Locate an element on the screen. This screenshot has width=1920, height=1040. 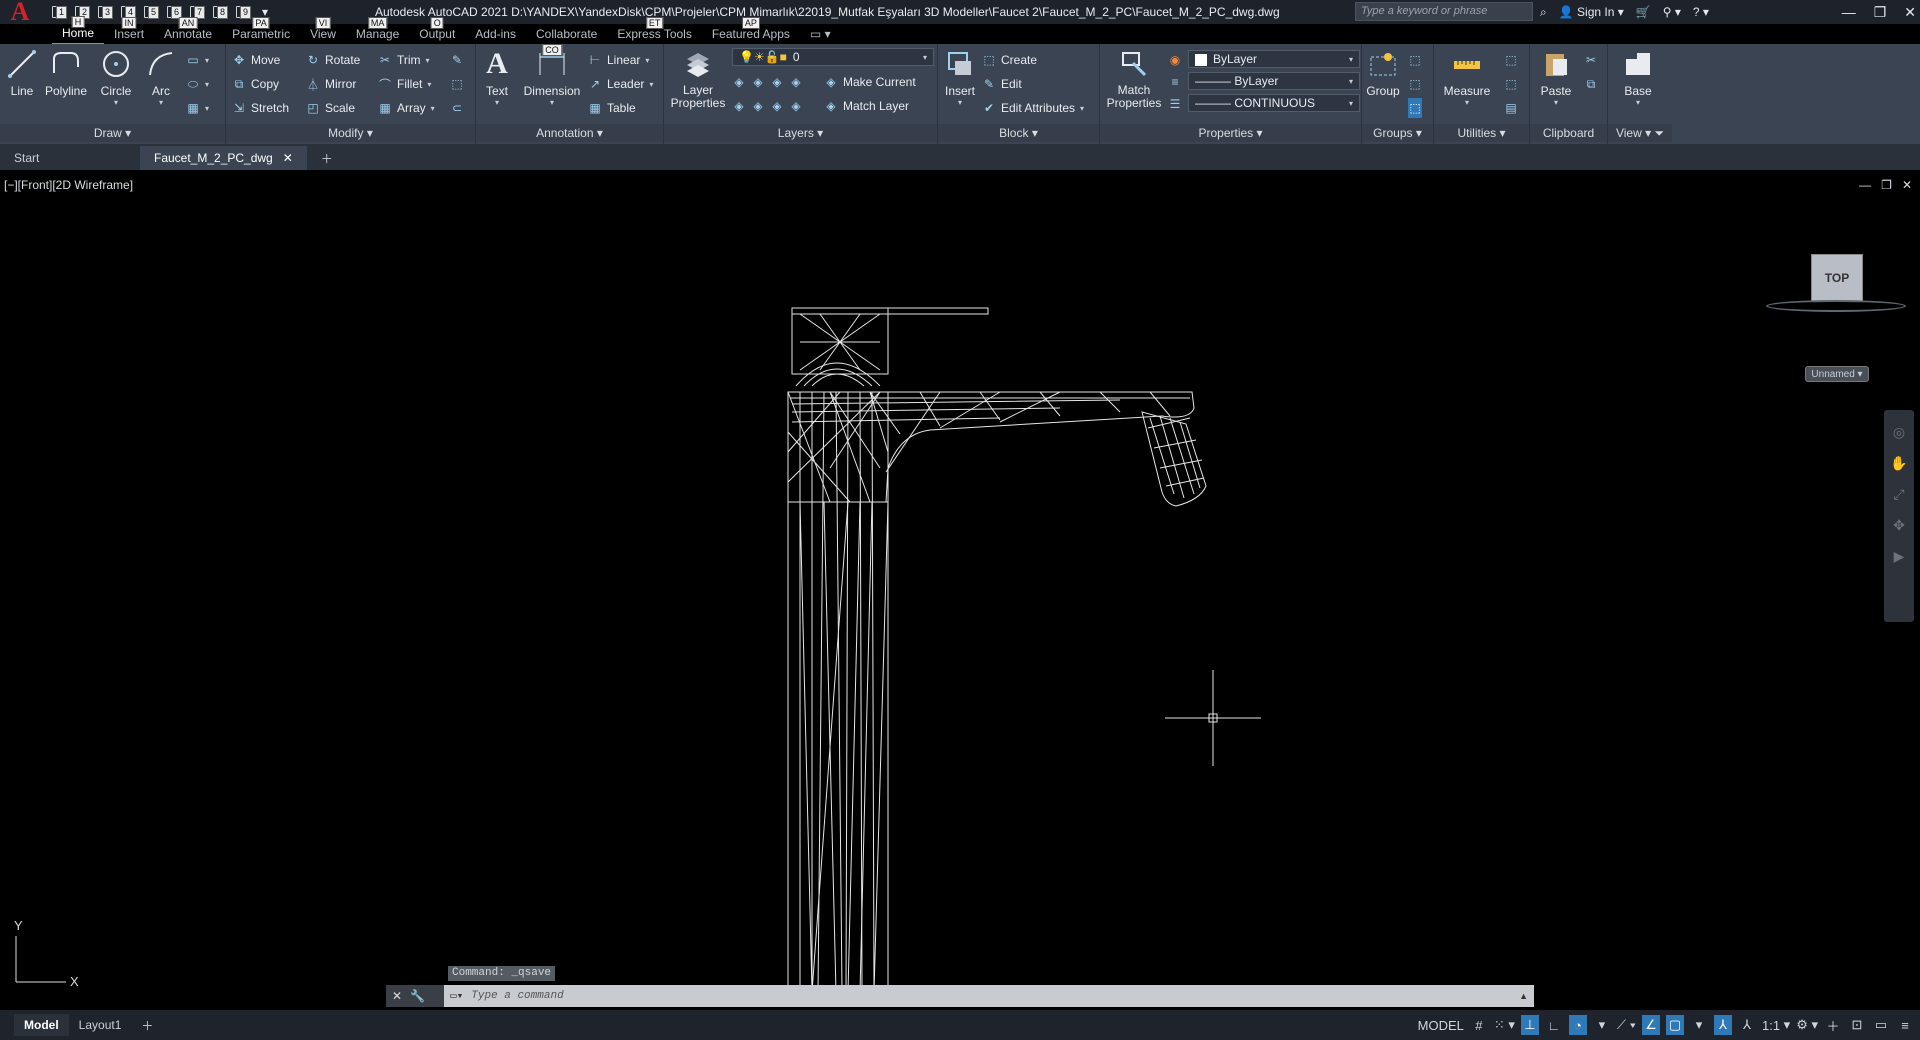
erase-button: ✎ is located at coordinates (457, 60).